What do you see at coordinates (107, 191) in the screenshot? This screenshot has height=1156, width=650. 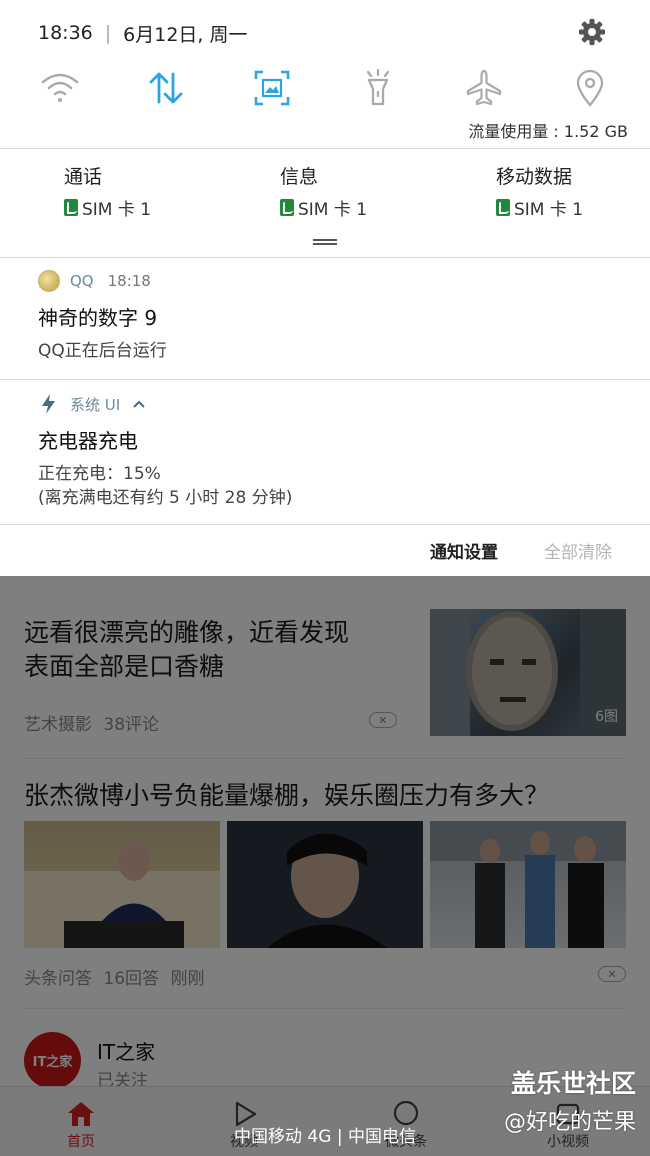 I see `sim-setting-call: 通话 SIM 卡 1` at bounding box center [107, 191].